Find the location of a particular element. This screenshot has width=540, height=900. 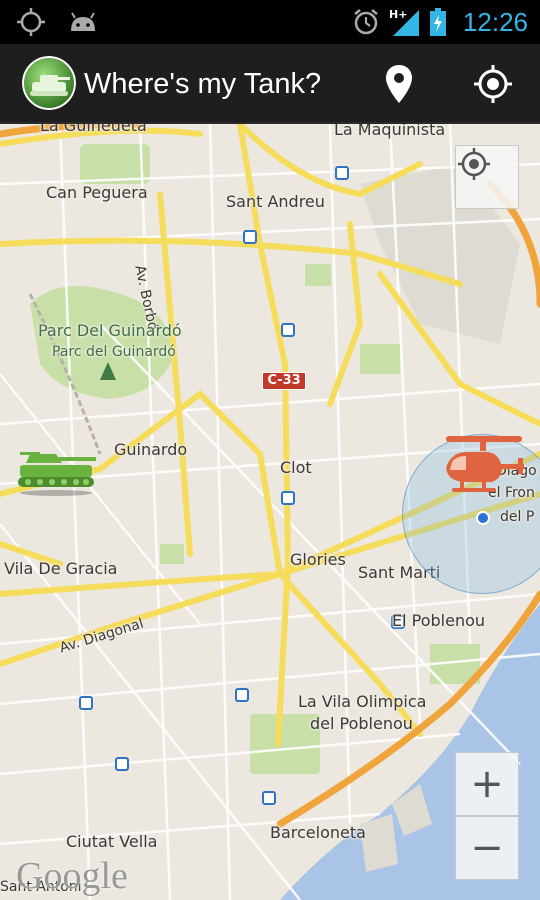

map-pin-icon is located at coordinates (399, 84).